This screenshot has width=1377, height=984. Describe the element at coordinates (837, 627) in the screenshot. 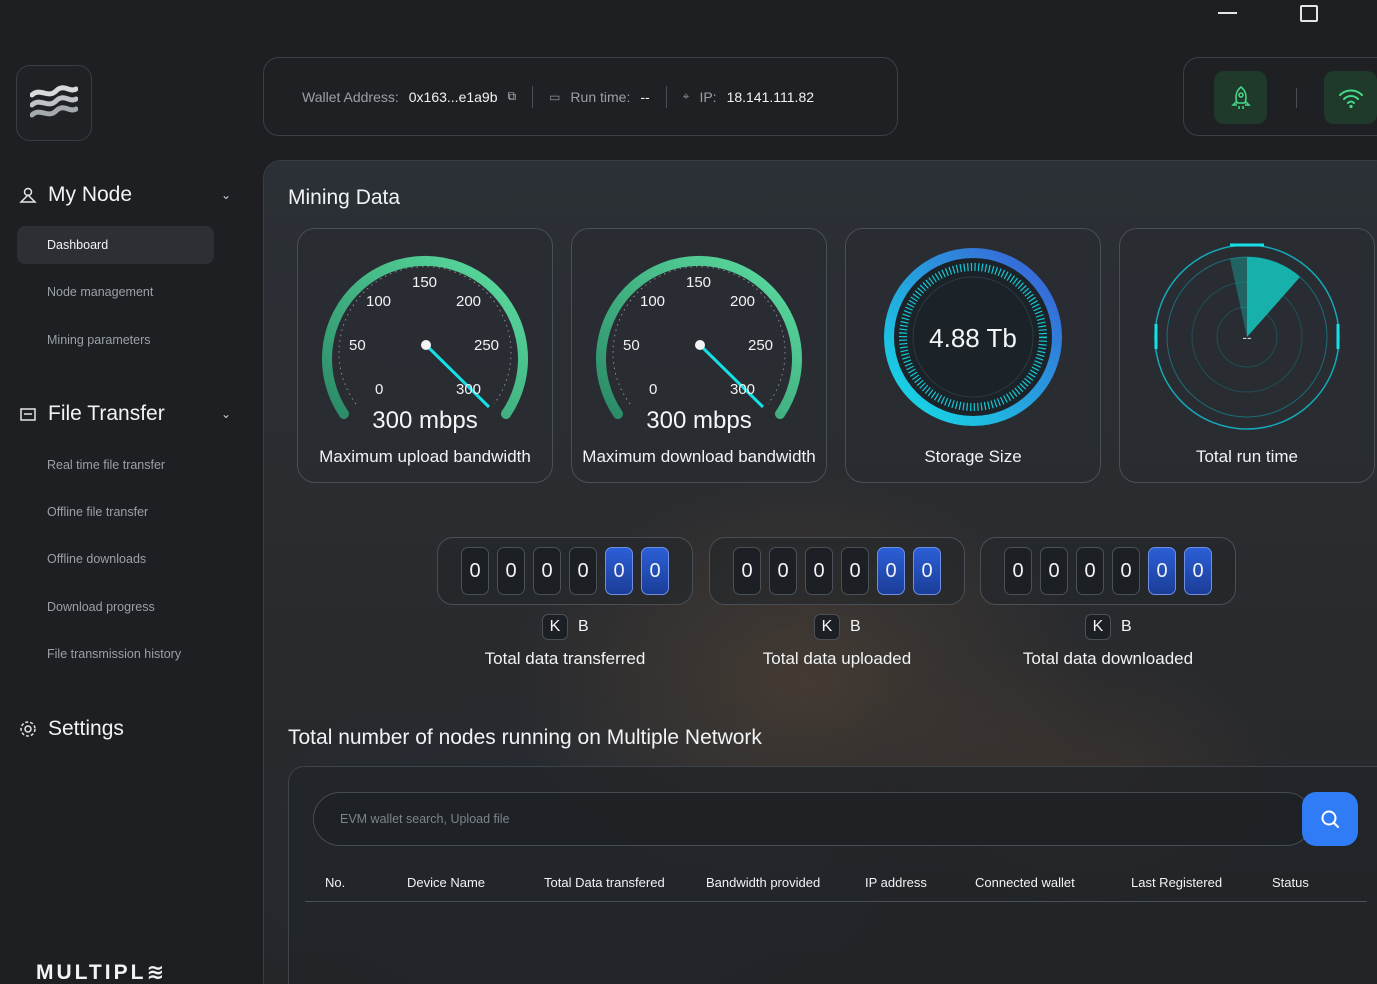

I see `data-uploaded-unit: K B` at that location.